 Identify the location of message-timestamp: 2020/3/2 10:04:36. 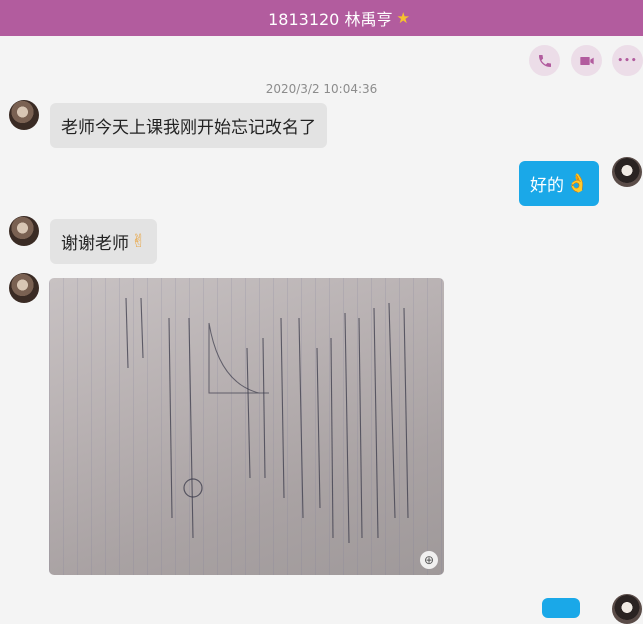
(321, 89).